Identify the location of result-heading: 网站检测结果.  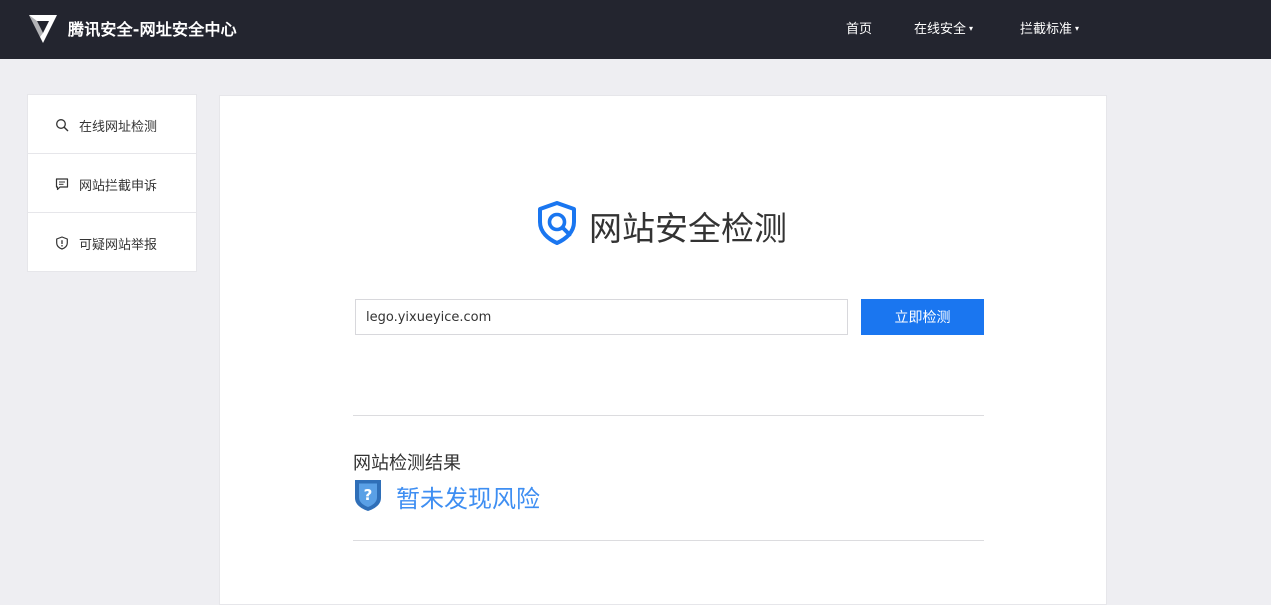
(407, 463).